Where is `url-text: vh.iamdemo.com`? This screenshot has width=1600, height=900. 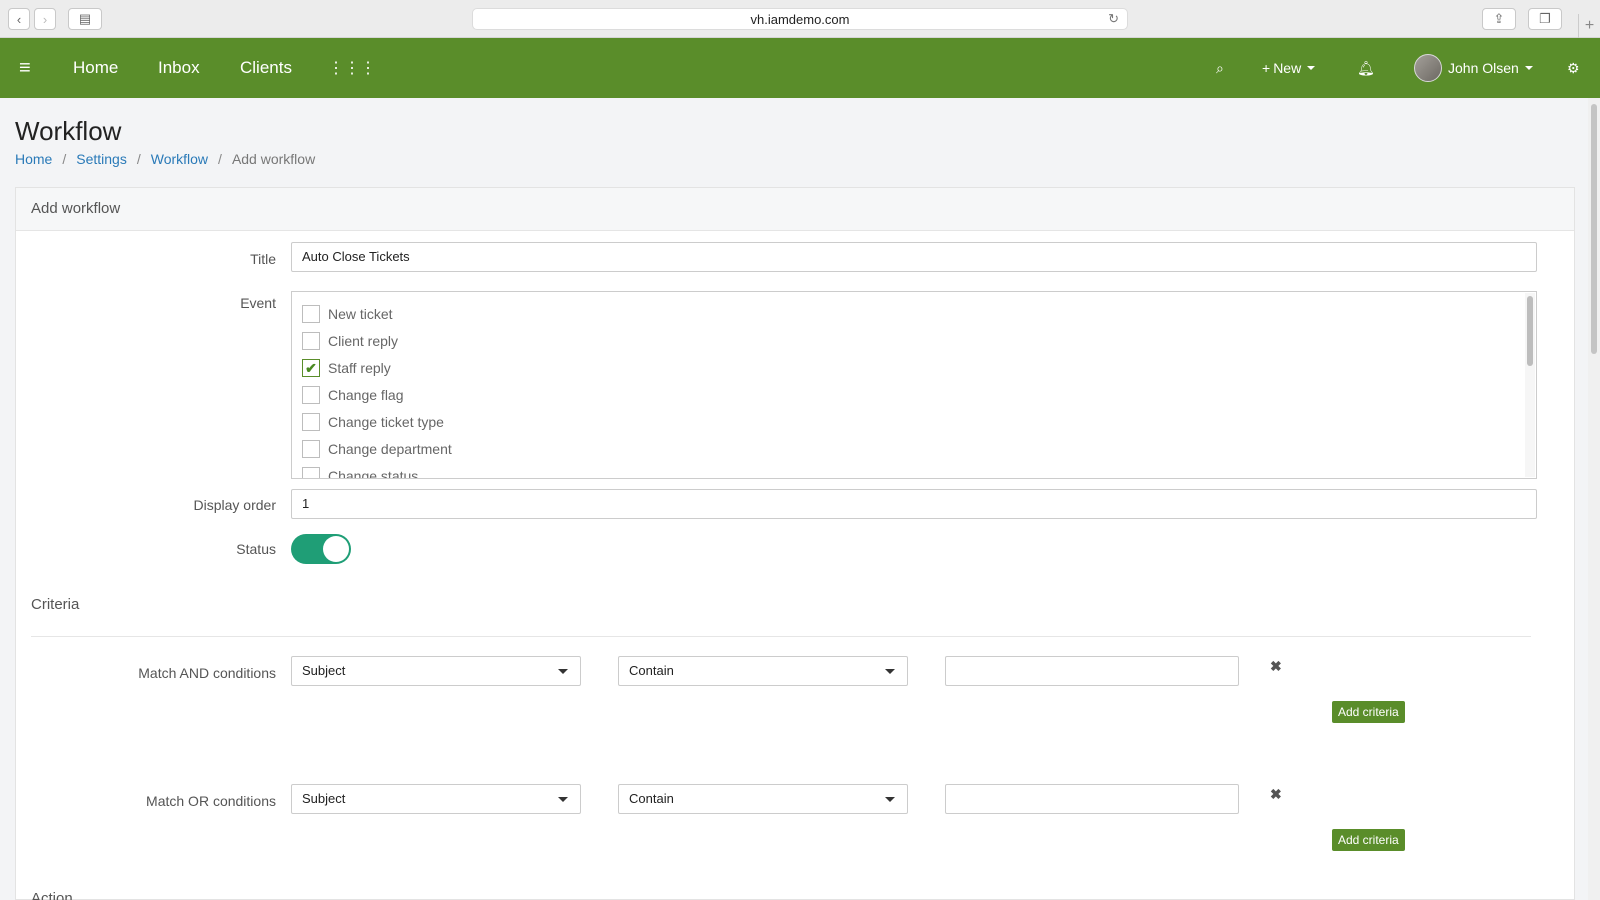 url-text: vh.iamdemo.com is located at coordinates (800, 19).